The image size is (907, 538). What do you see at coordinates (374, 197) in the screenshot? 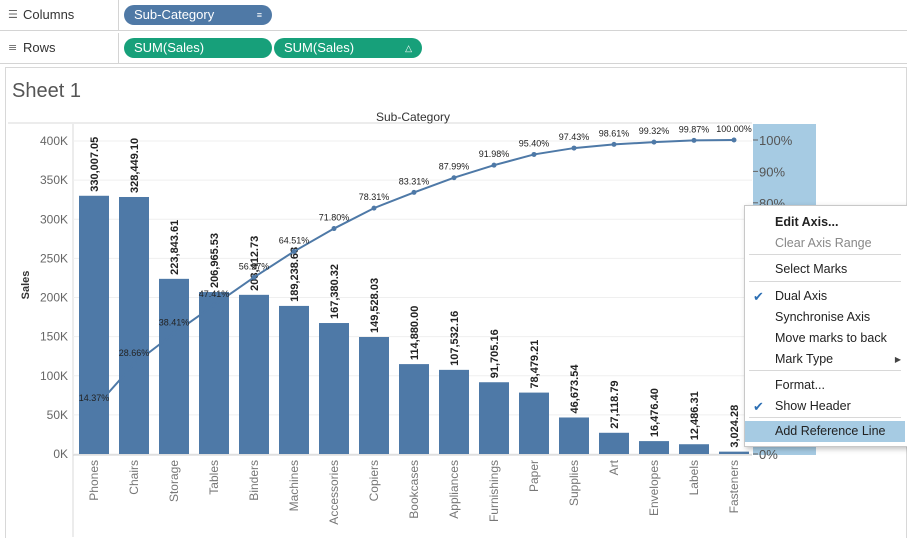
I see `cumulative-label: 78.31%` at bounding box center [374, 197].